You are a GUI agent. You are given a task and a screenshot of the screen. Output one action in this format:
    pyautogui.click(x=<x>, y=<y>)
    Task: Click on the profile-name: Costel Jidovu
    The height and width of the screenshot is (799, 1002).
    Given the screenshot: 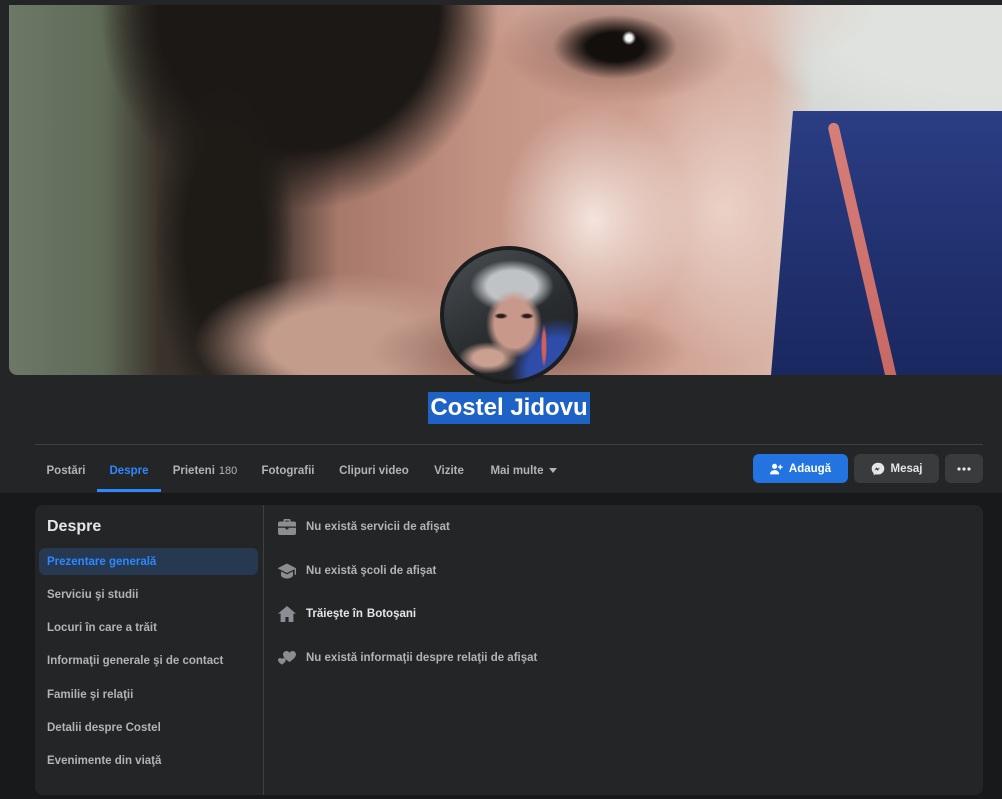 What is the action you would take?
    pyautogui.click(x=509, y=408)
    